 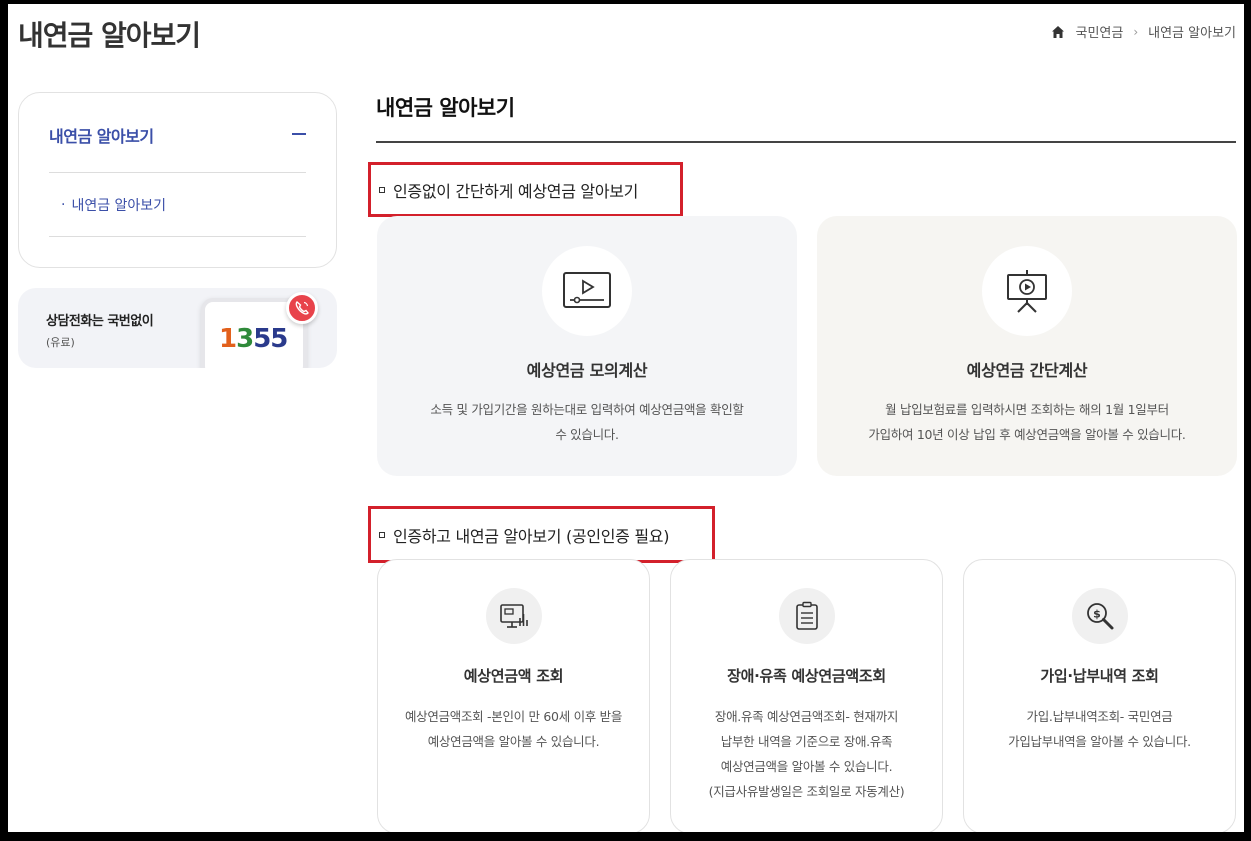 I want to click on sidebar-item-label: 내연금 알아보기, so click(x=119, y=205).